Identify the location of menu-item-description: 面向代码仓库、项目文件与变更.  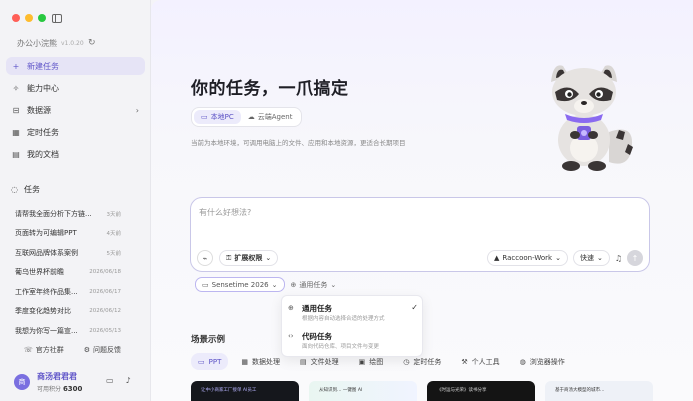
(341, 347).